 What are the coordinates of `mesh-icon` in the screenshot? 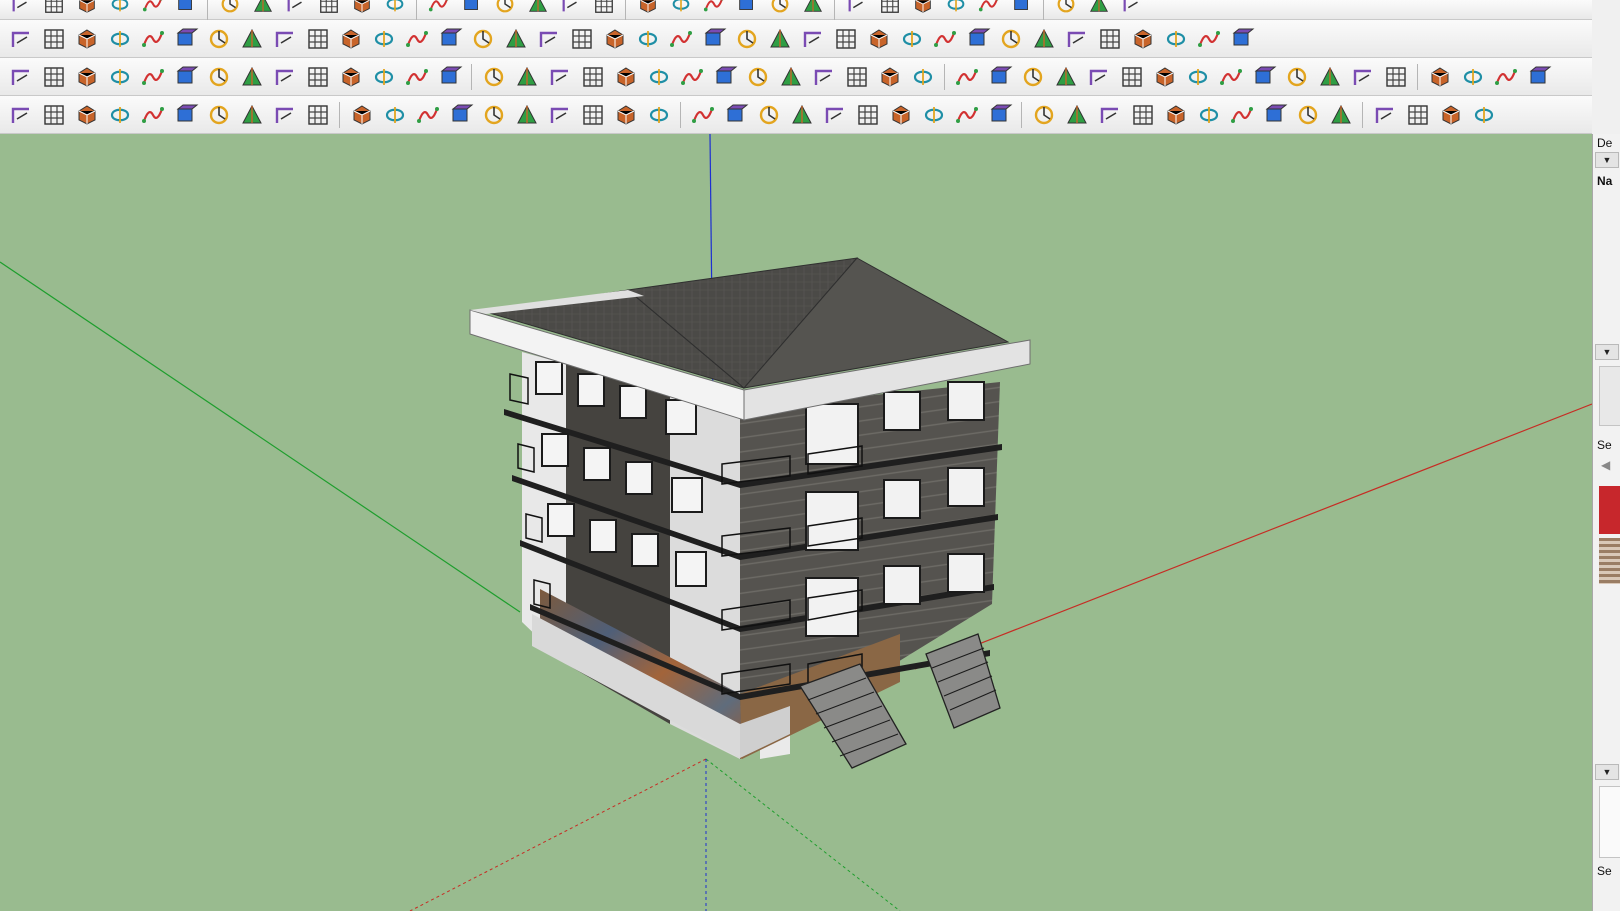 It's located at (1109, 38).